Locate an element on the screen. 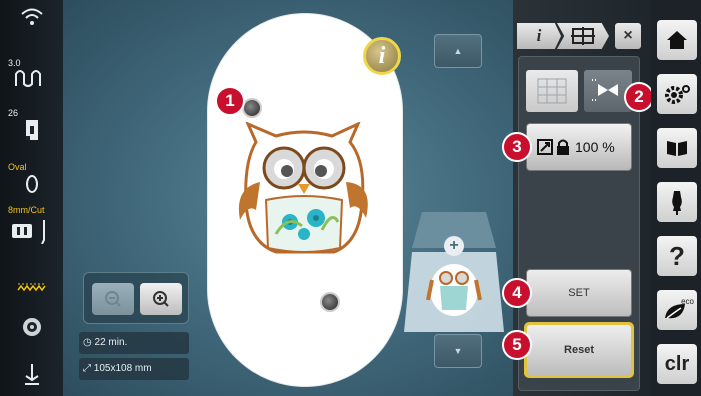 The width and height of the screenshot is (701, 396). move-up-button: ▲ is located at coordinates (458, 51).